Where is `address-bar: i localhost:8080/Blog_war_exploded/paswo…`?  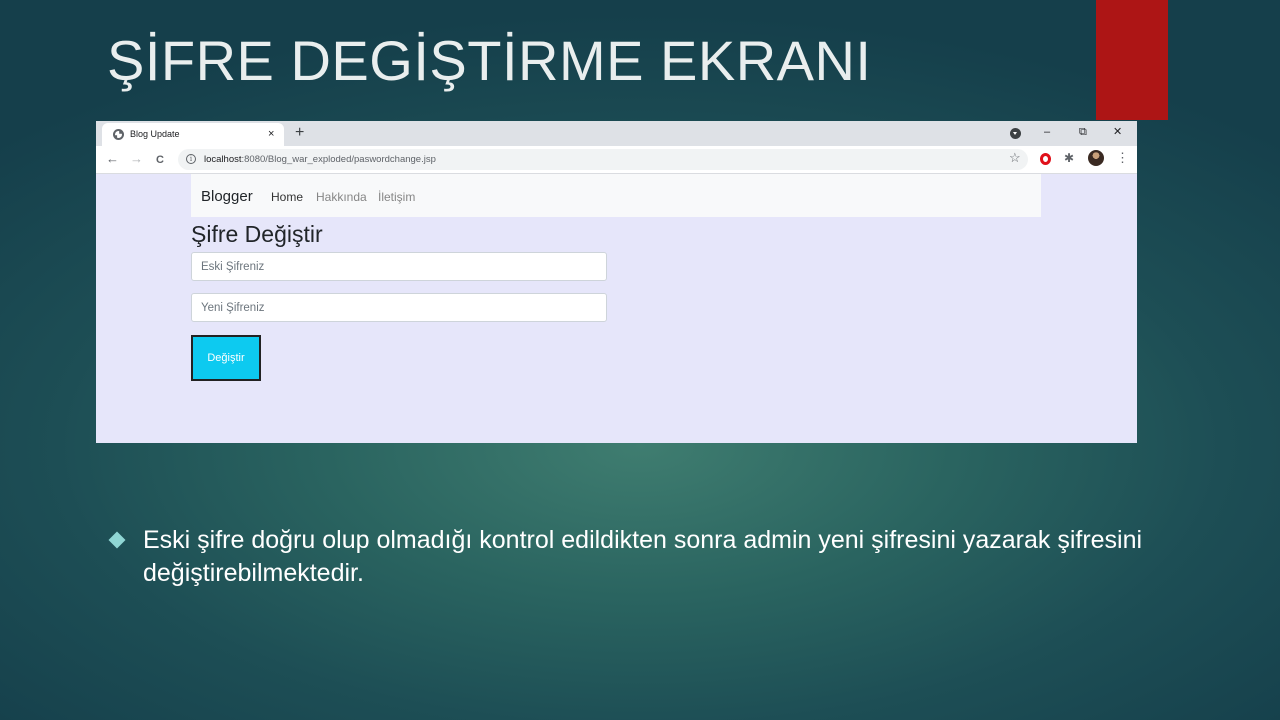
address-bar: i localhost:8080/Blog_war_exploded/paswo… is located at coordinates (603, 159).